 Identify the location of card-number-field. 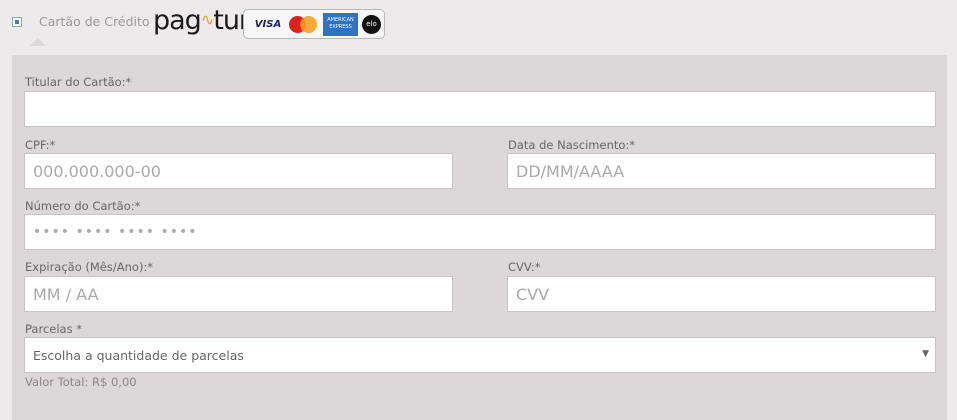
(480, 232).